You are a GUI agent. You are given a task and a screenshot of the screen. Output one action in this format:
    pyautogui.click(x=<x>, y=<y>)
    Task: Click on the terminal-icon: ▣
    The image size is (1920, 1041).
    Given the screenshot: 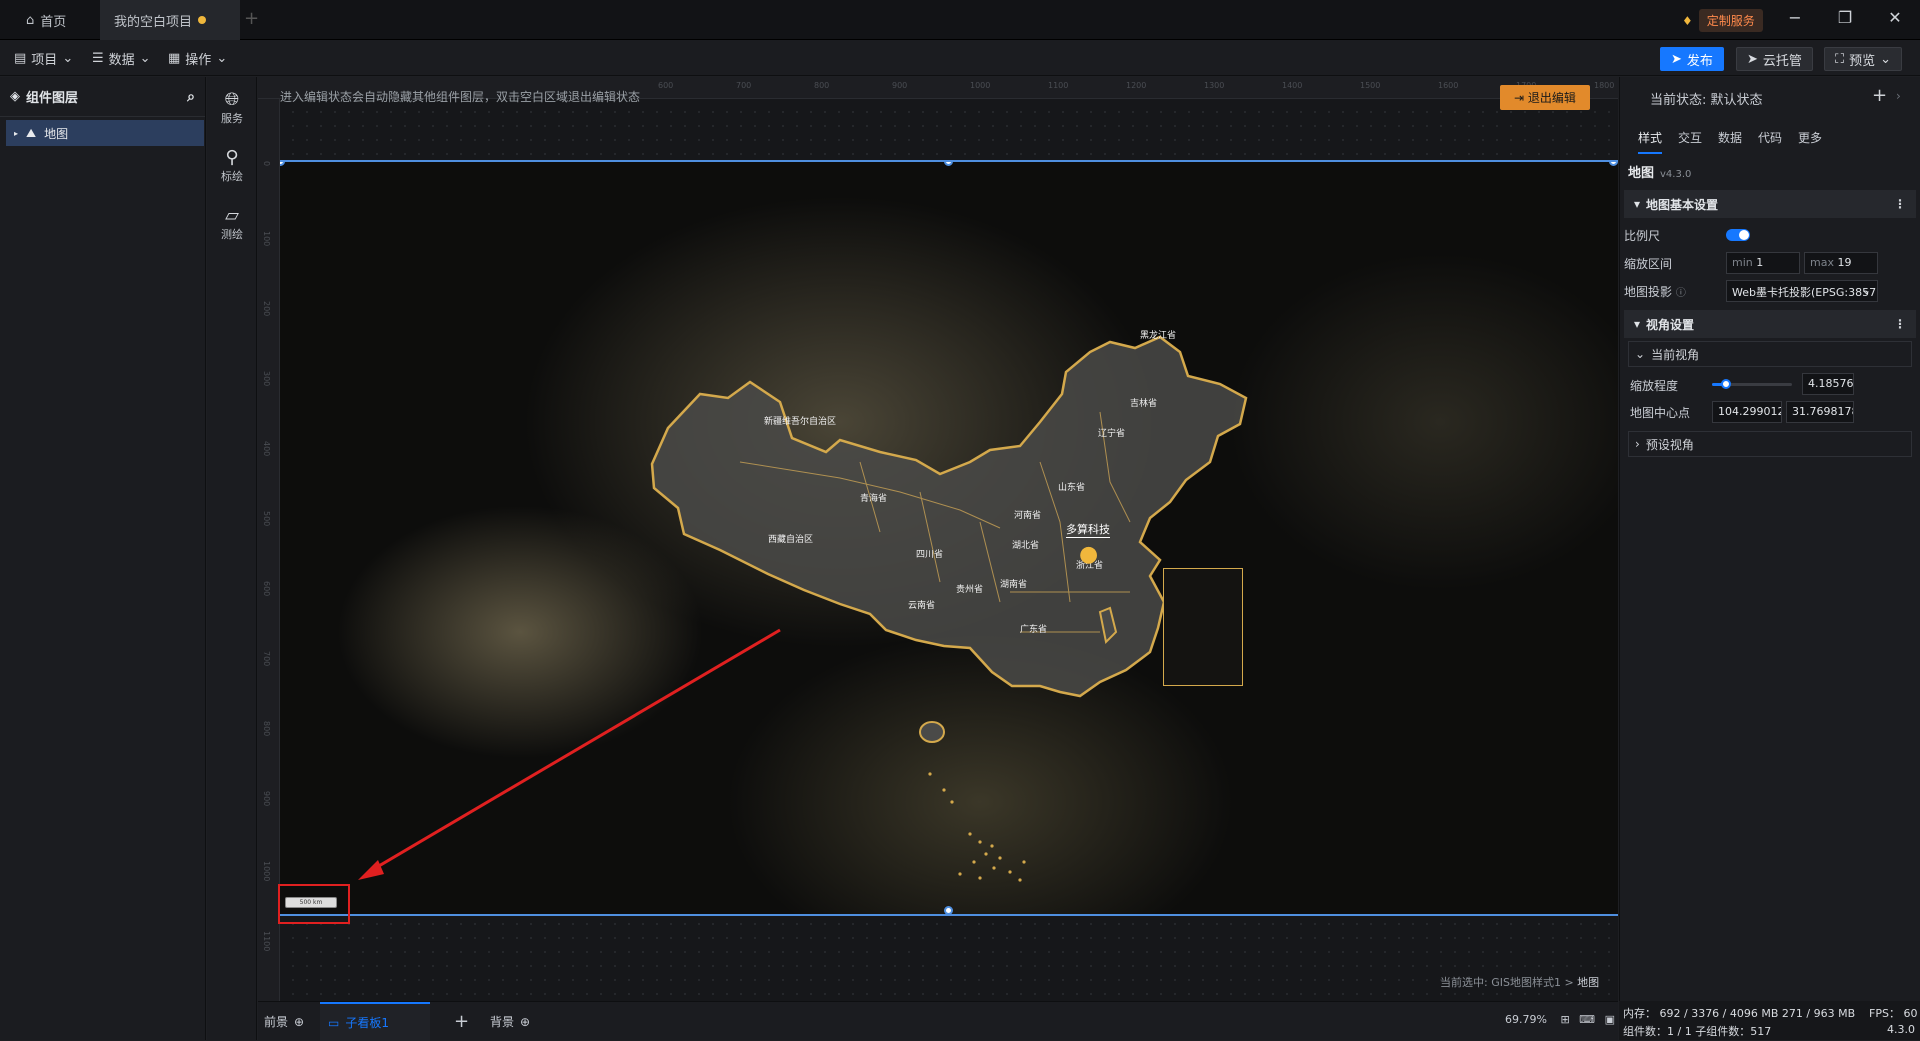 What is the action you would take?
    pyautogui.click(x=1610, y=1019)
    